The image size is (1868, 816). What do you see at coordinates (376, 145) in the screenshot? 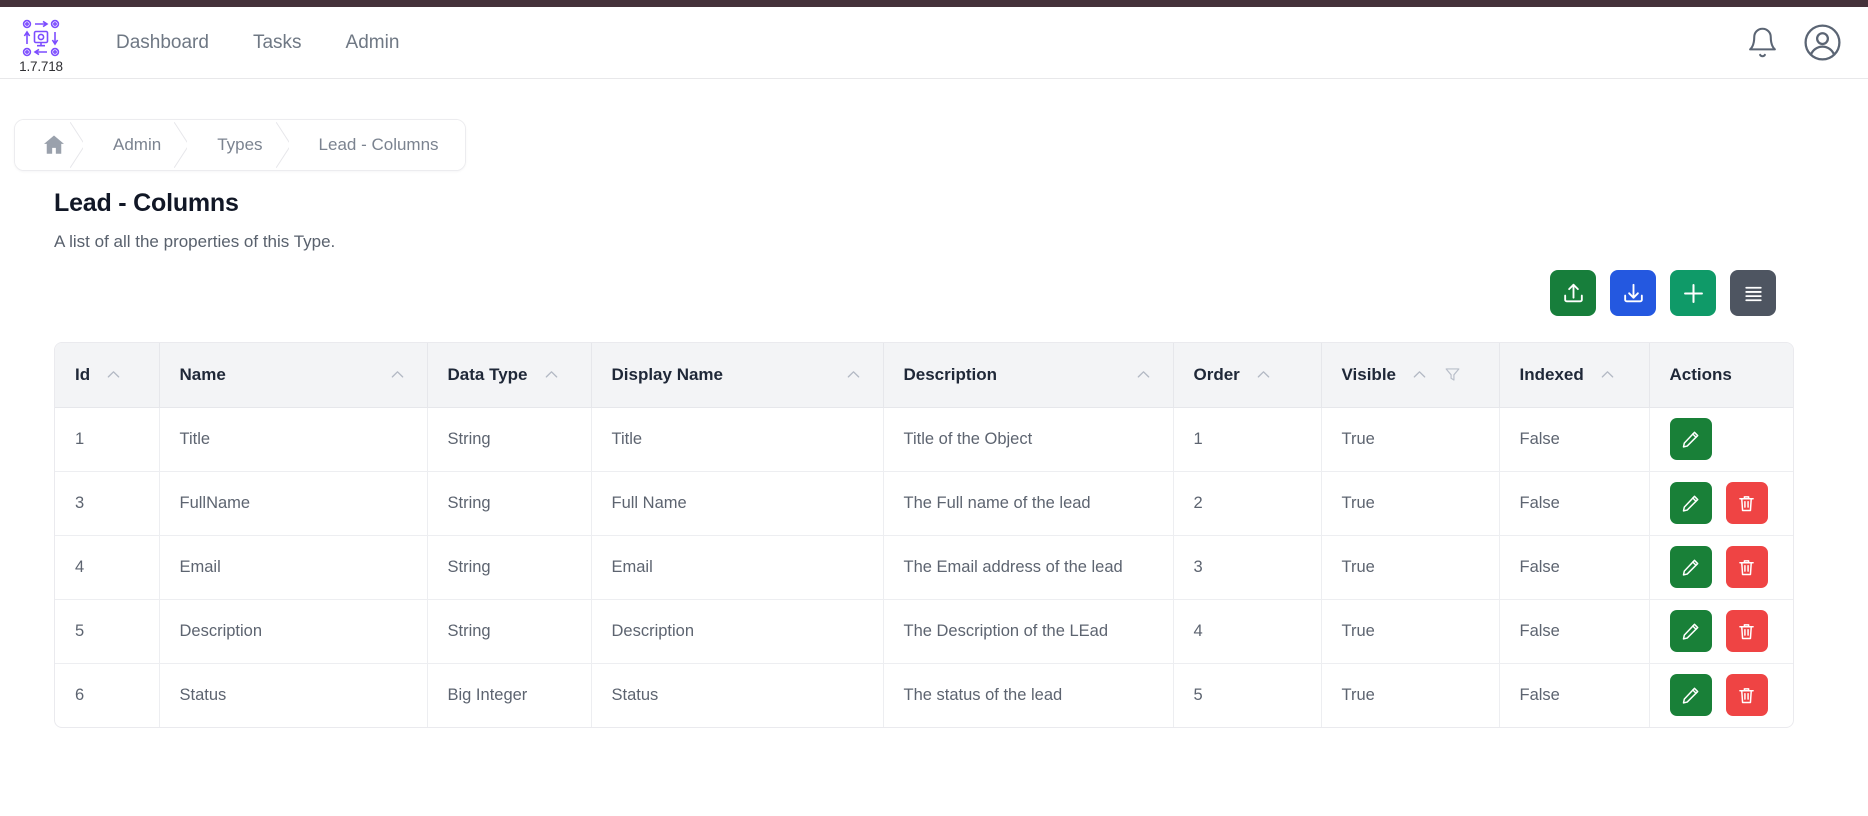
I see `breadcrumb-item-lead-columns: Lead - Columns` at bounding box center [376, 145].